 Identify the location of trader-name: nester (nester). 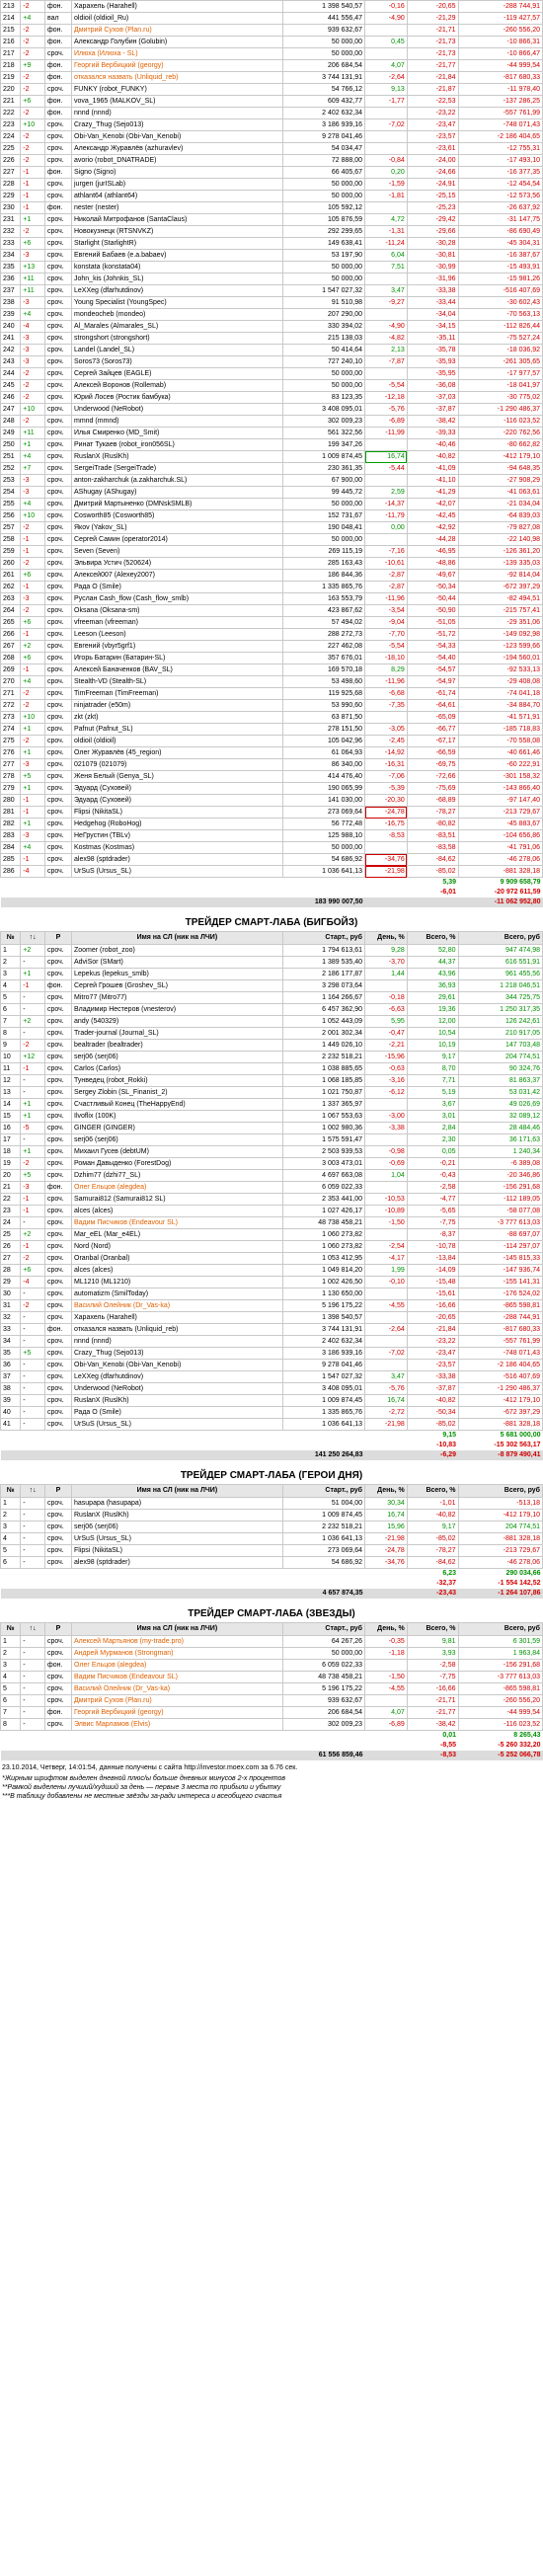
(177, 207).